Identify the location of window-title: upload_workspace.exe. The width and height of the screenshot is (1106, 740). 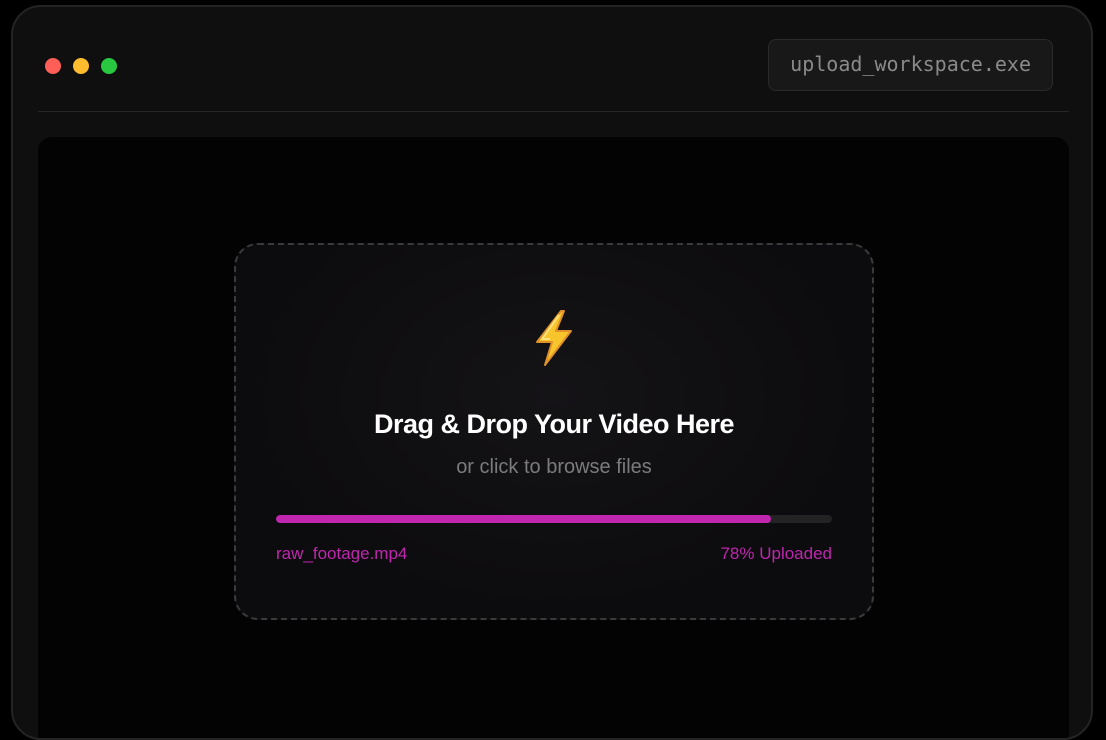
(910, 65).